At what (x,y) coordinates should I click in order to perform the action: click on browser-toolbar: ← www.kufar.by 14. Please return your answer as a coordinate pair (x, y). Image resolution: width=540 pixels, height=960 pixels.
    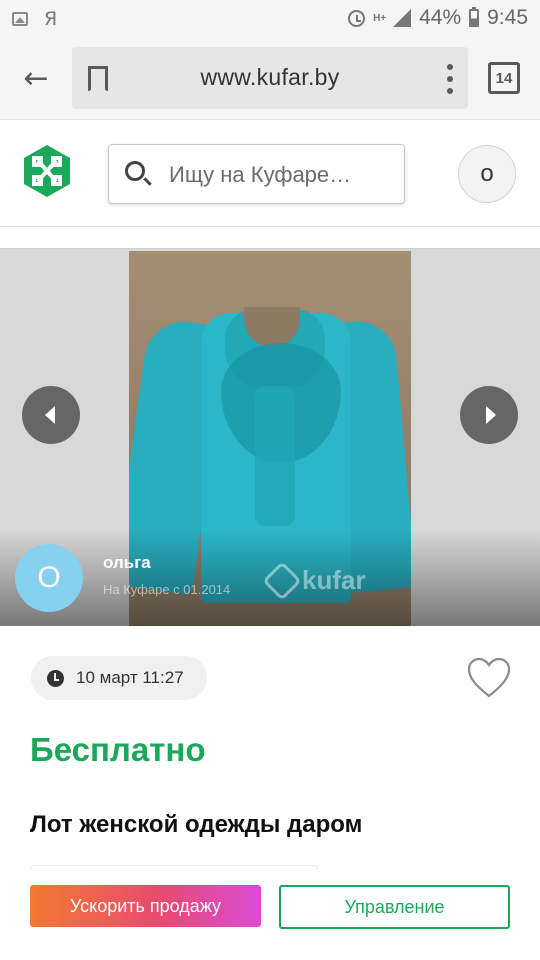
    Looking at the image, I should click on (270, 79).